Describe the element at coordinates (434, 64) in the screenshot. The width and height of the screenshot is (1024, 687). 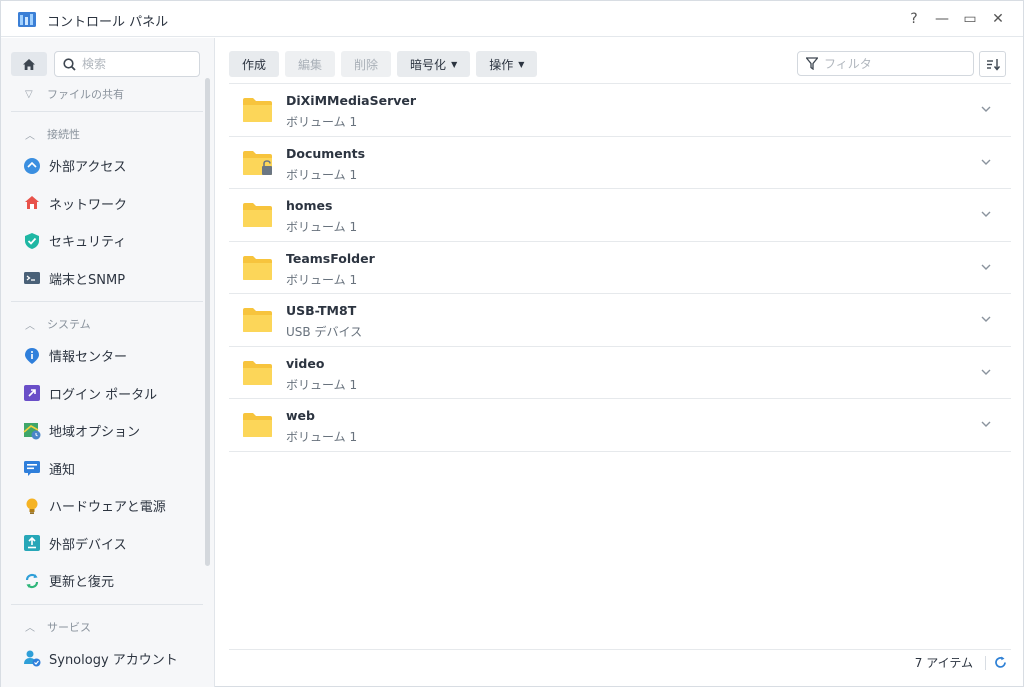
I see `encrypt-dropdown: 暗号化 ▼` at that location.